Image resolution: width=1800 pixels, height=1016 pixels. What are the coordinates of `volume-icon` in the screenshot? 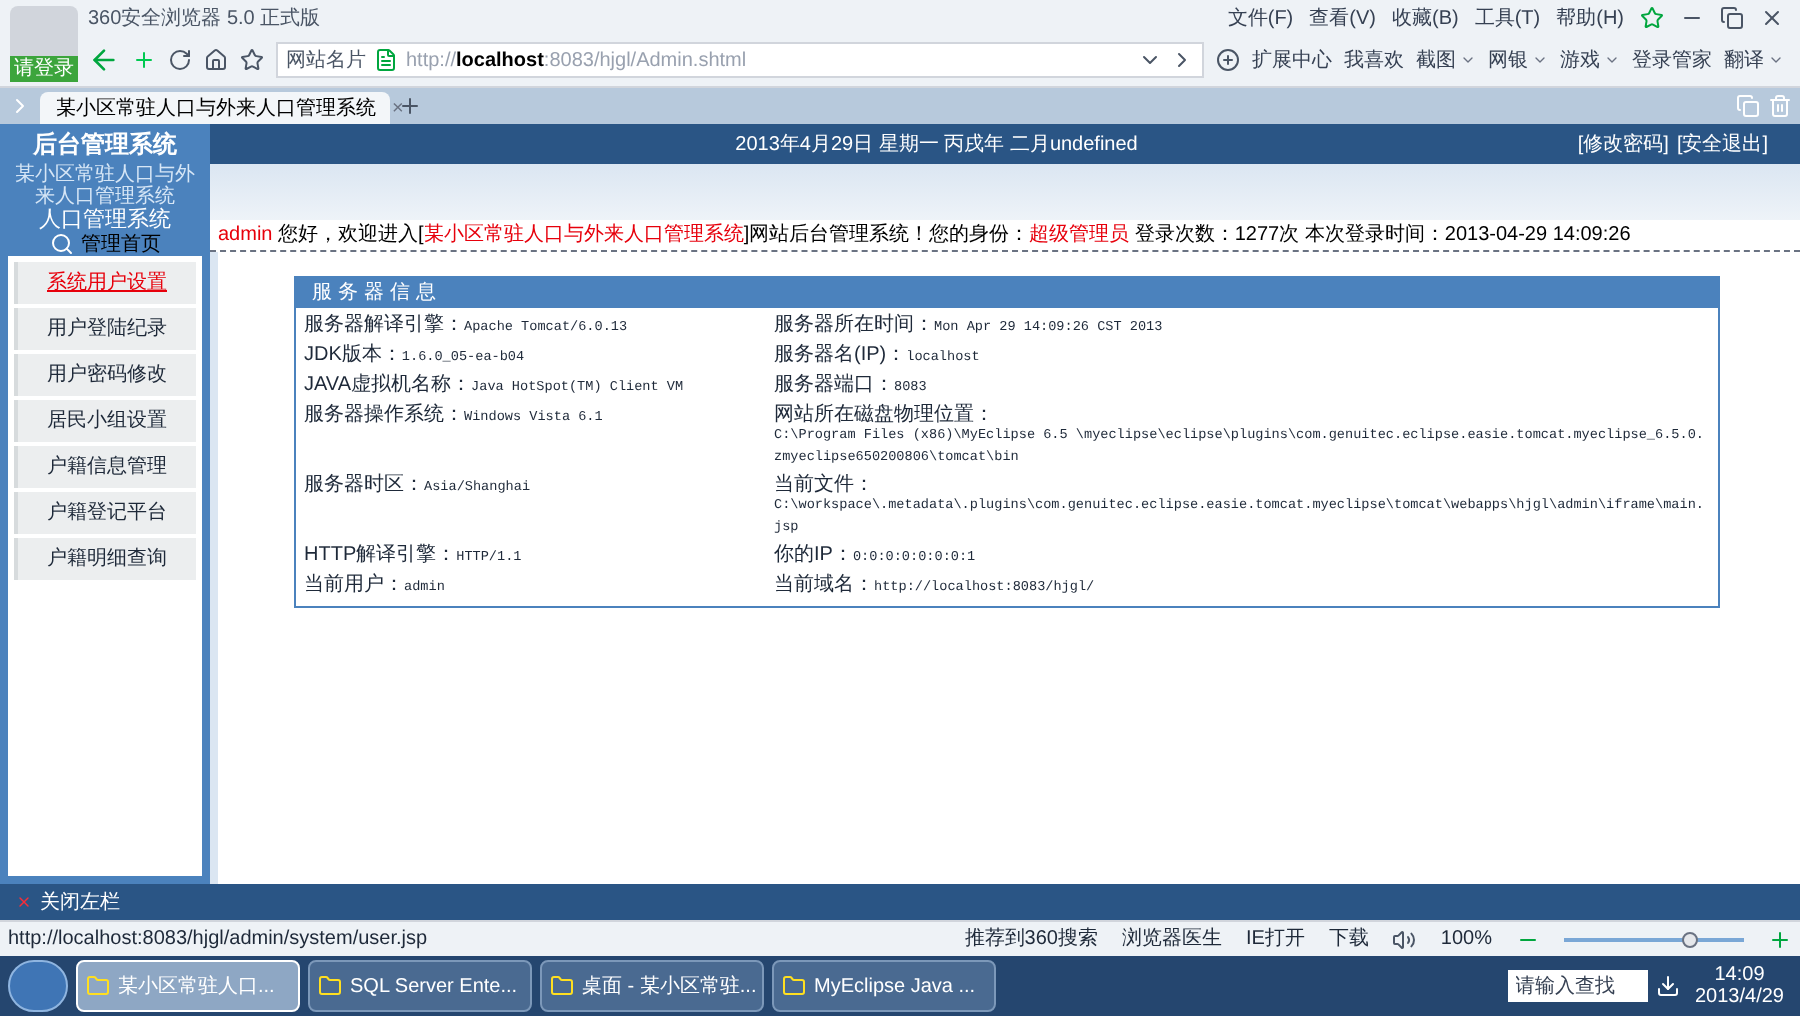 It's located at (1404, 939).